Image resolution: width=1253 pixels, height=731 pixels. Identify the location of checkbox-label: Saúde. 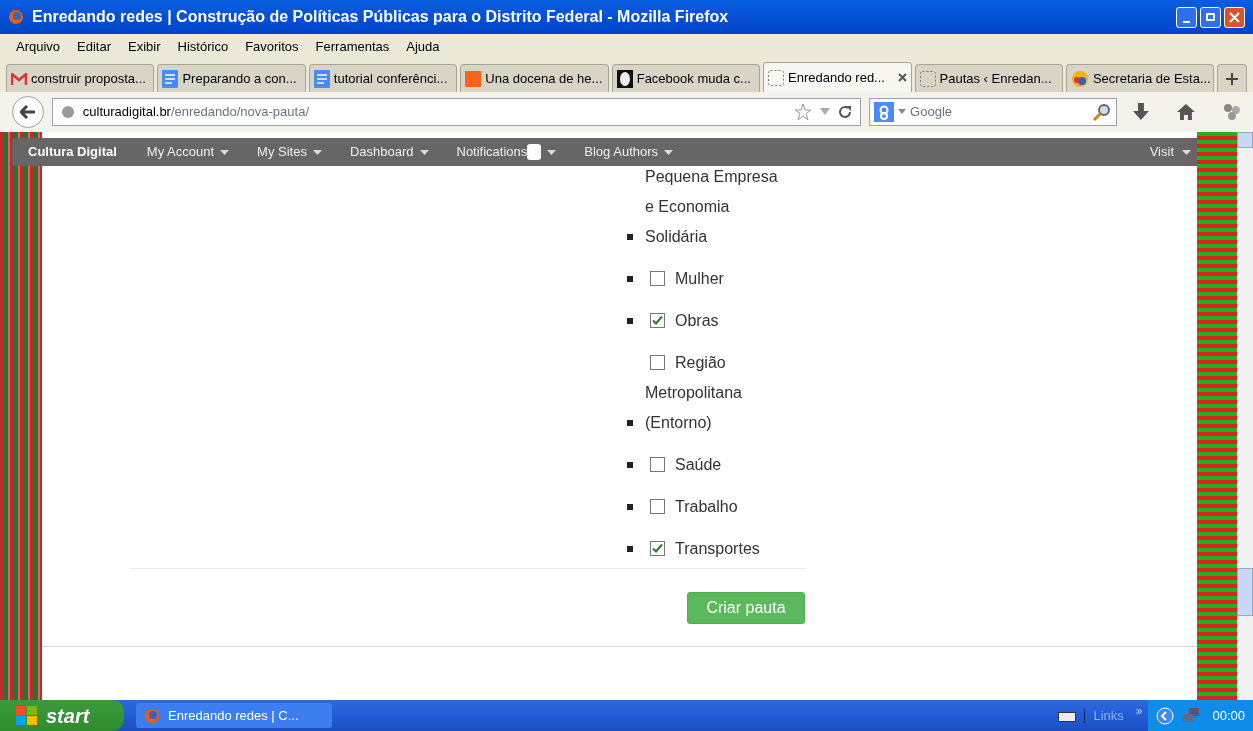
(716, 465).